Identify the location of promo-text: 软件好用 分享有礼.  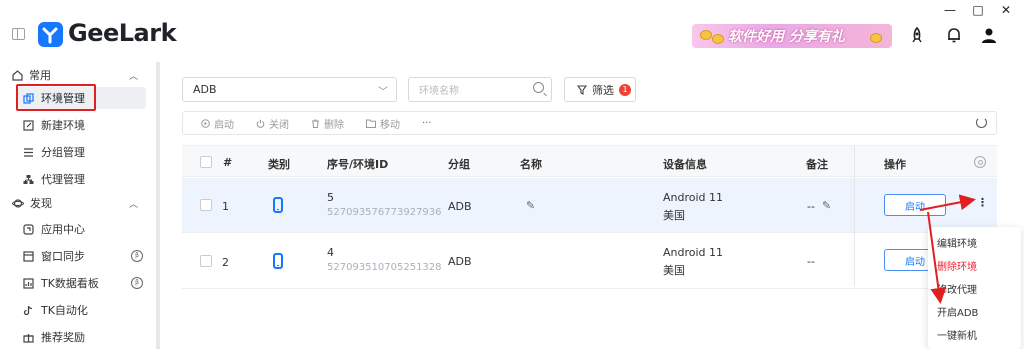
(786, 37).